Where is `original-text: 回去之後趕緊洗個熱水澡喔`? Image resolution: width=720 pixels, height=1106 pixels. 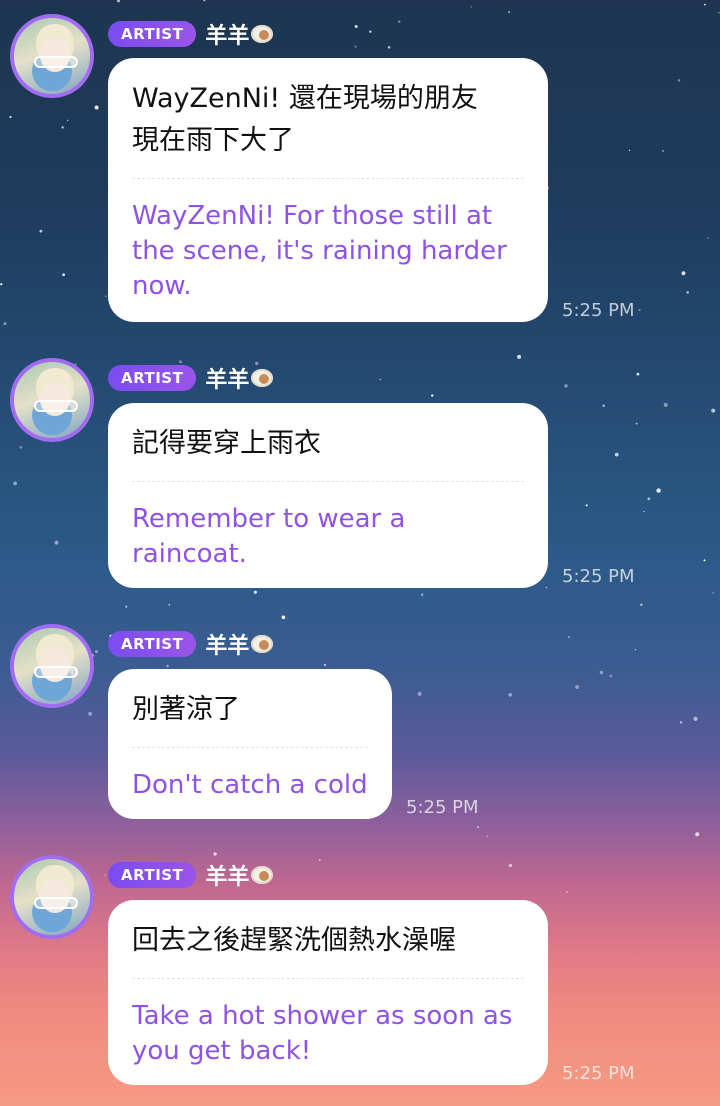 original-text: 回去之後趕緊洗個熱水澡喔 is located at coordinates (294, 940).